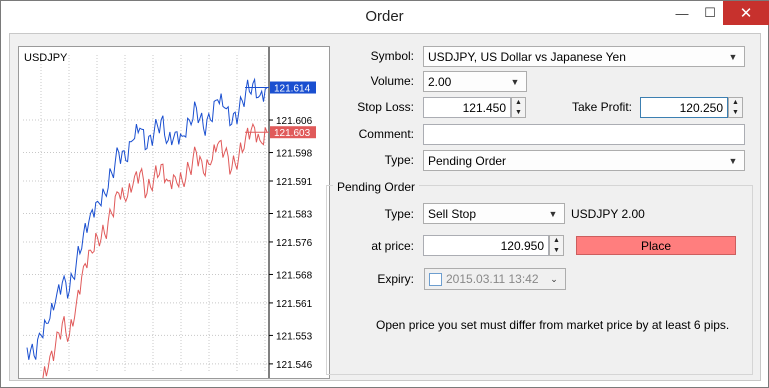 The image size is (769, 388). Describe the element at coordinates (701, 107) in the screenshot. I see `takeprofit-value: 120.250` at that location.